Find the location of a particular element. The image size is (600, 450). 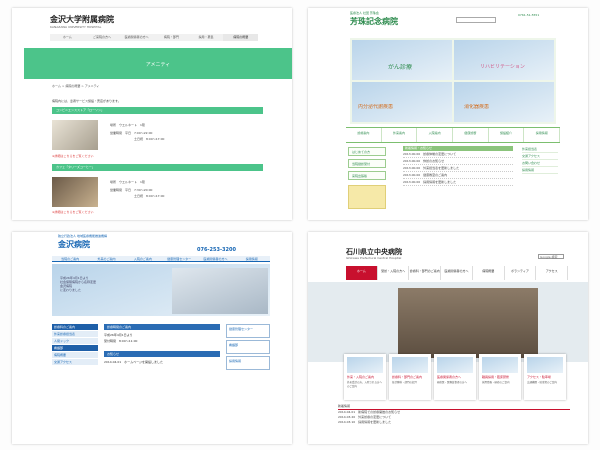

menu-item: 健康診断 is located at coordinates (471, 135).